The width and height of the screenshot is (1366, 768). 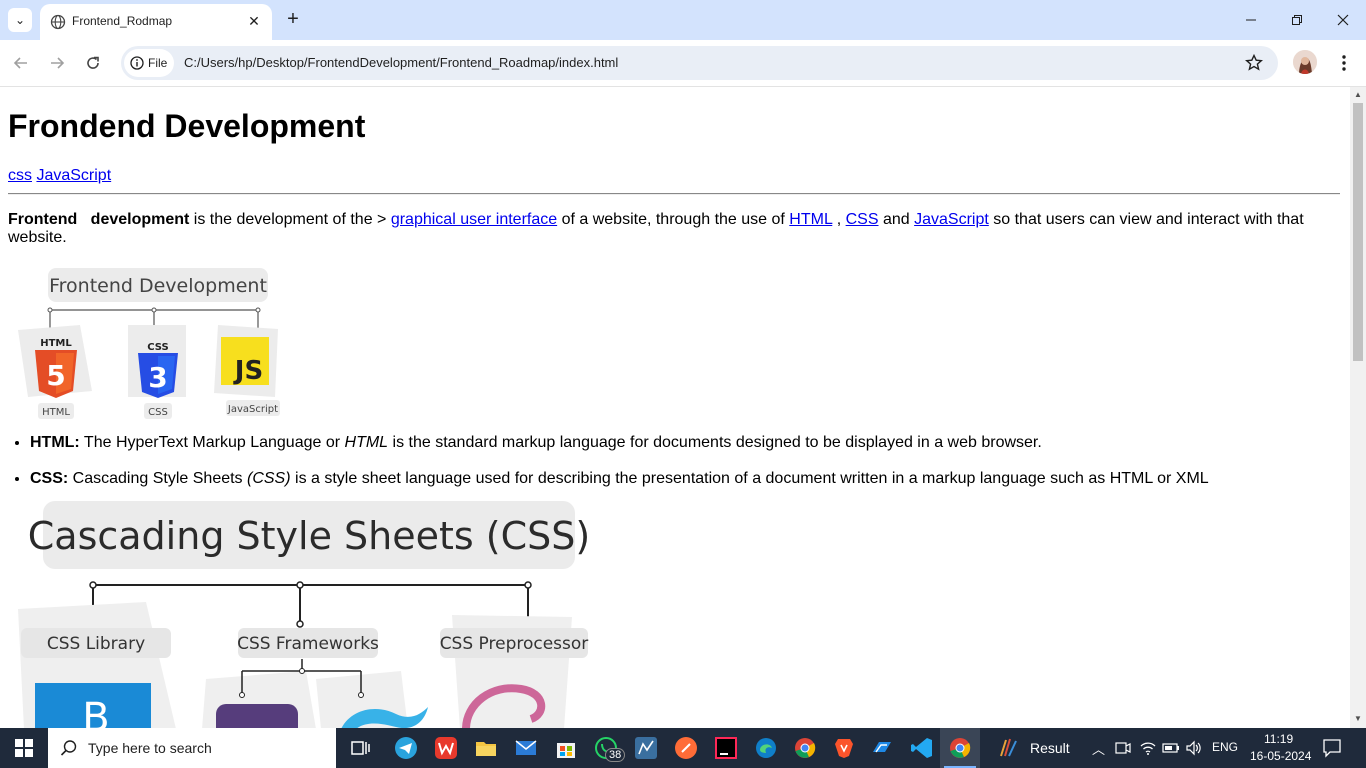 What do you see at coordinates (1278, 739) in the screenshot?
I see `clock-time: 11:19` at bounding box center [1278, 739].